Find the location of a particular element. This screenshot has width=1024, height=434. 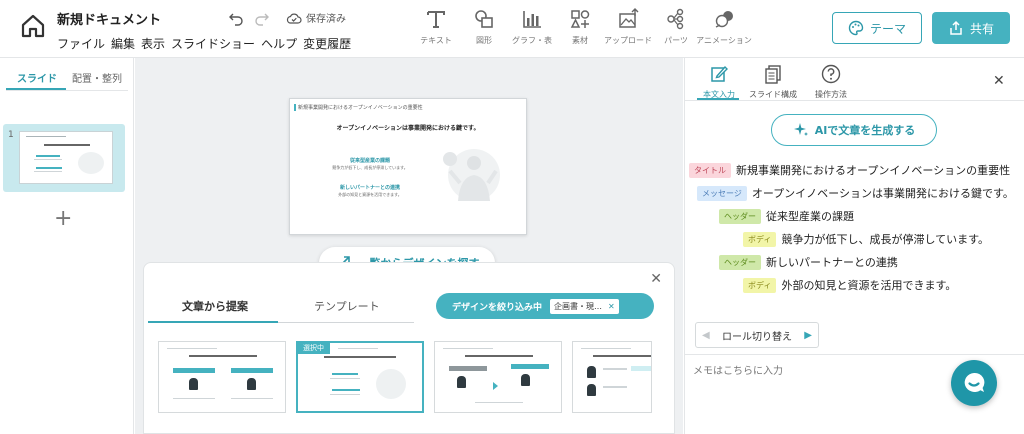

memo-input: メモはこちらに入力 is located at coordinates (738, 369).